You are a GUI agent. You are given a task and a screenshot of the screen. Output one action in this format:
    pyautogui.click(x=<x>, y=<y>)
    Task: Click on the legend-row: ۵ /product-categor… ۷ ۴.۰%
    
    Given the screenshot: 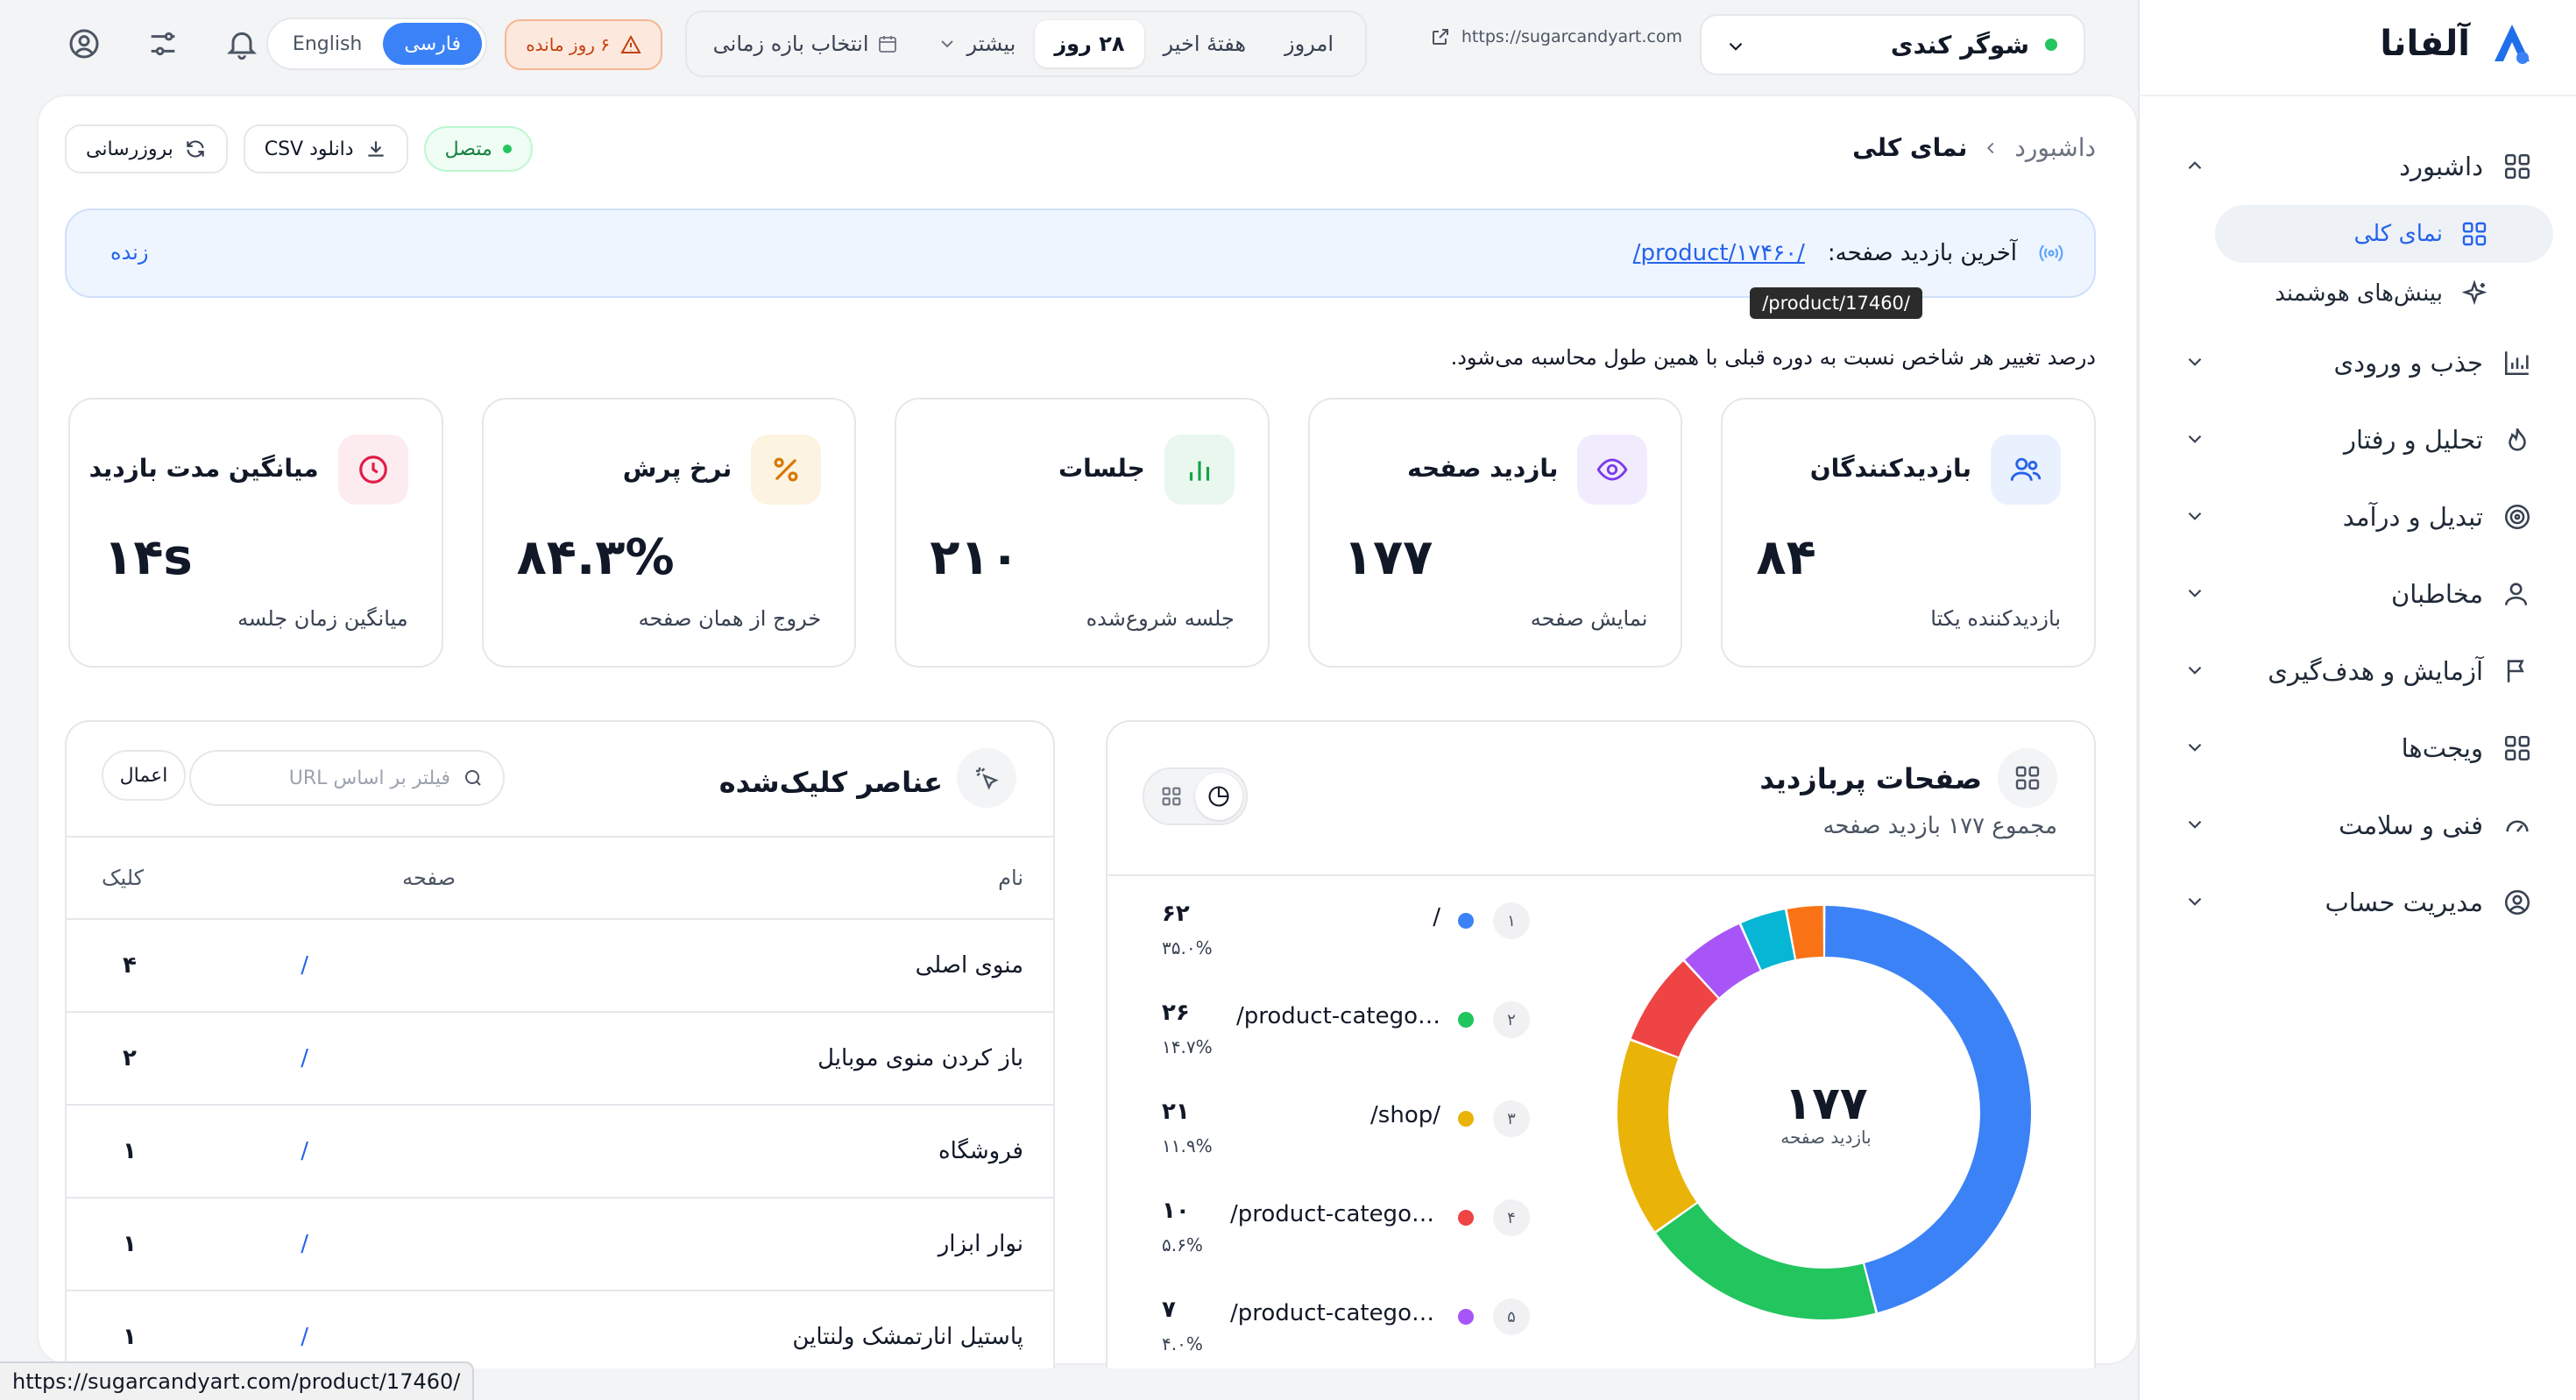 What is the action you would take?
    pyautogui.click(x=1346, y=1329)
    